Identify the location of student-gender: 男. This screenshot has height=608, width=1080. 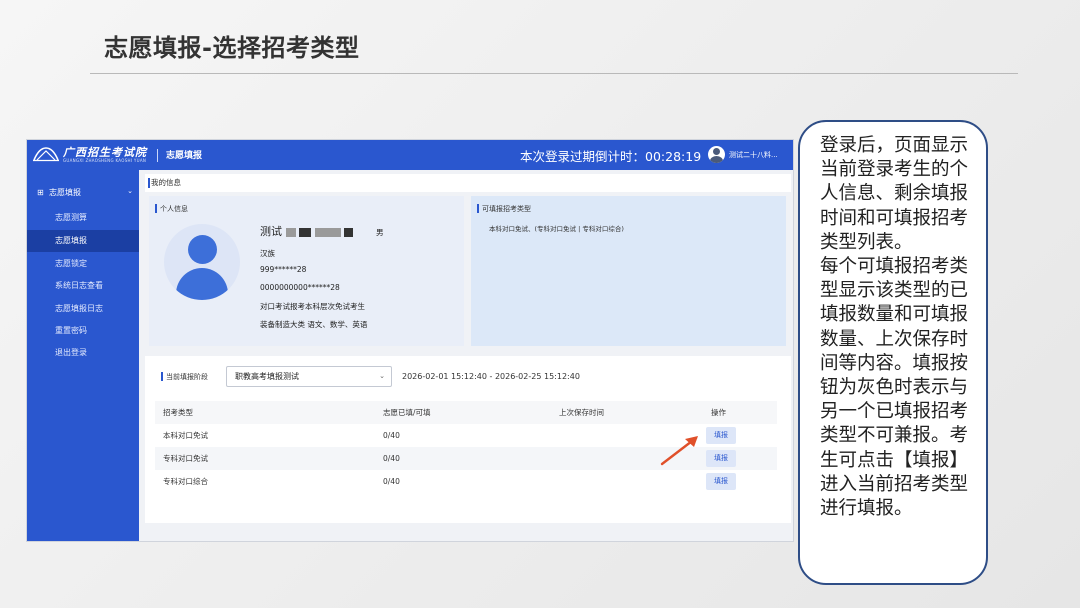
(380, 232).